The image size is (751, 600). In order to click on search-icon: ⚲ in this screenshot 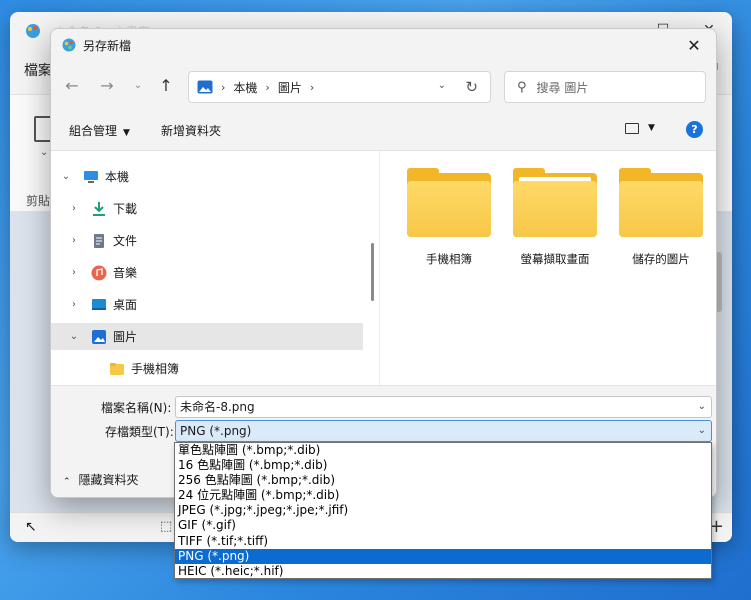, I will do `click(522, 87)`.